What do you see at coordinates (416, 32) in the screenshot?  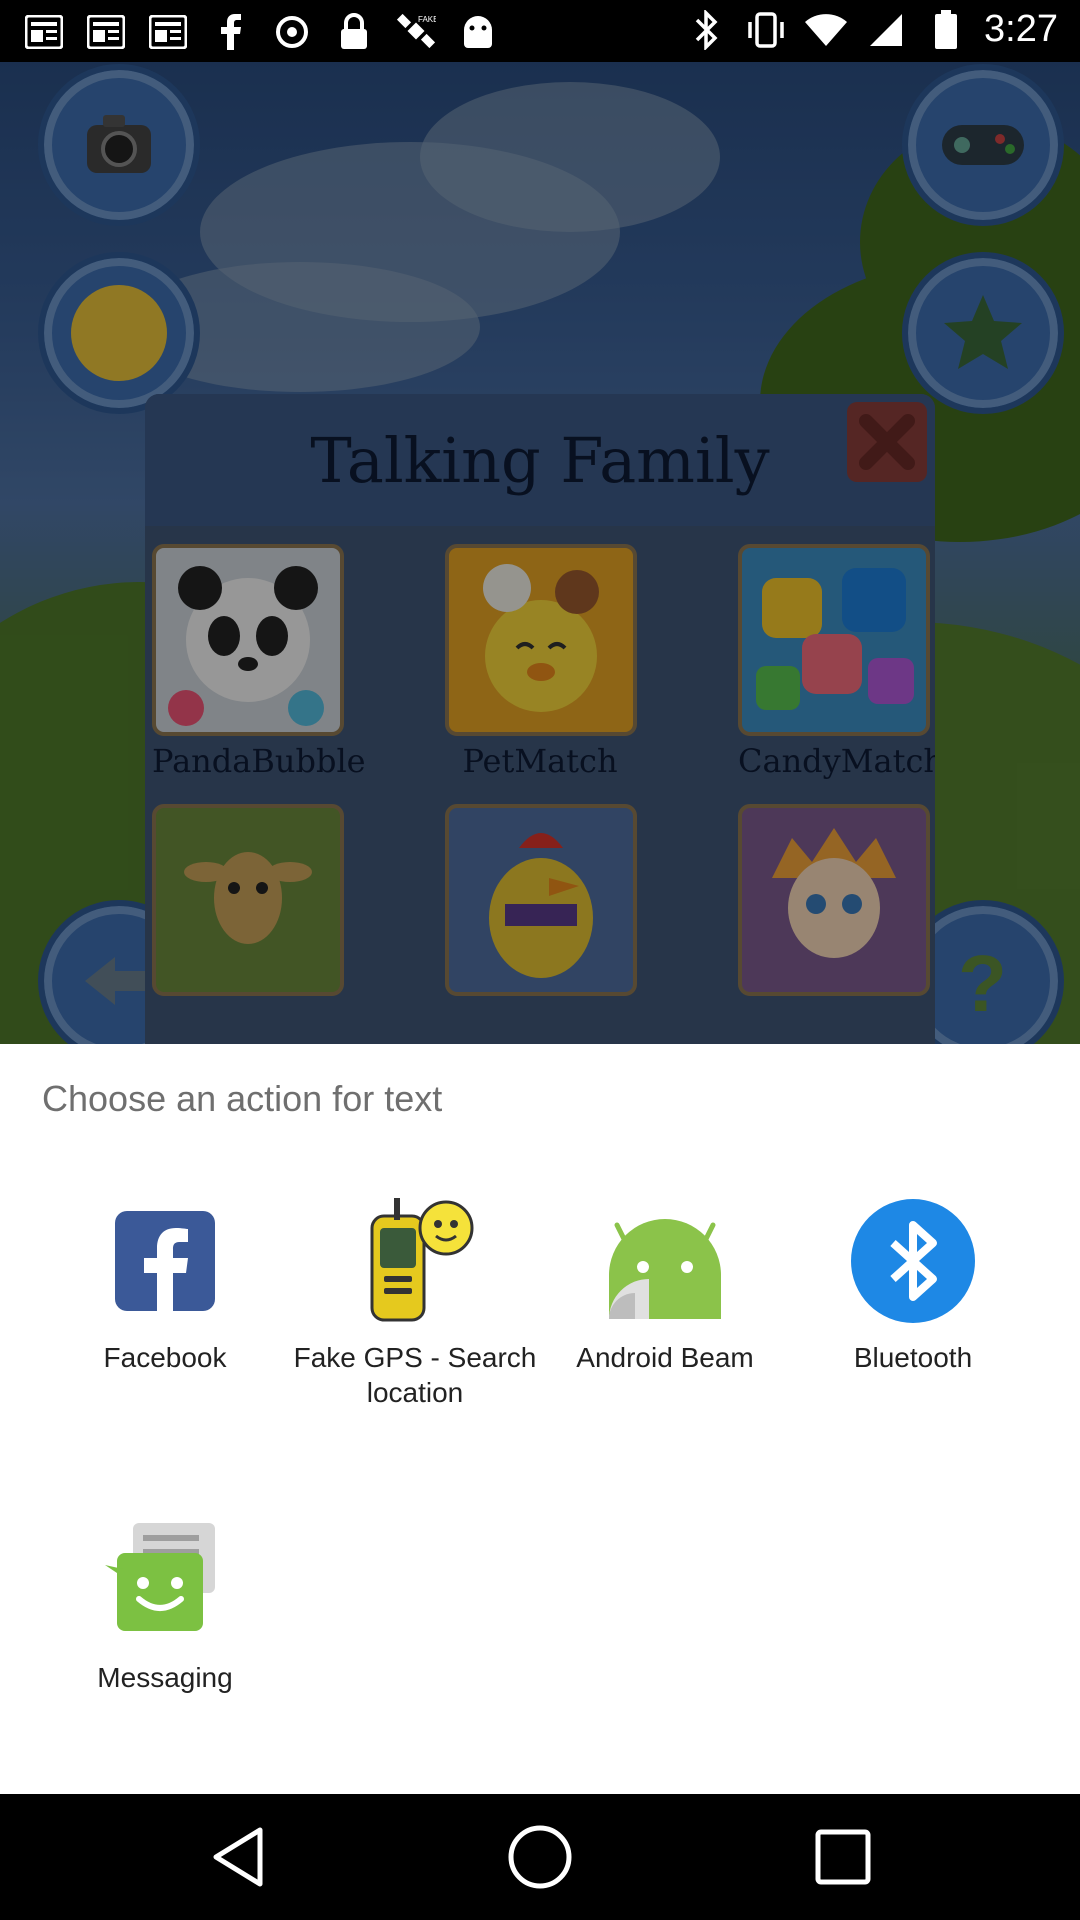 I see `satellite-icon: FAKE` at bounding box center [416, 32].